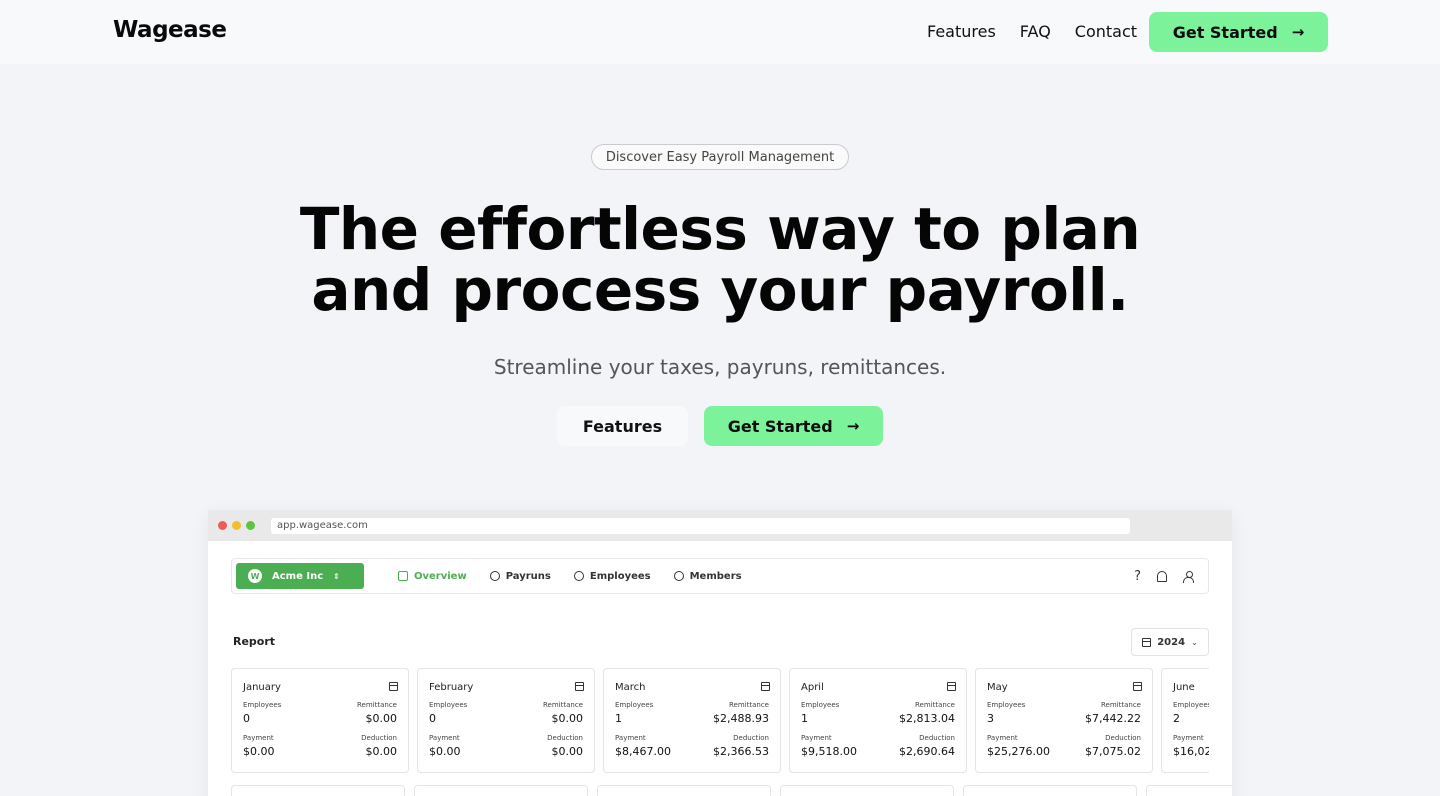 The height and width of the screenshot is (796, 1440). I want to click on employees-value: 2, so click(1176, 718).